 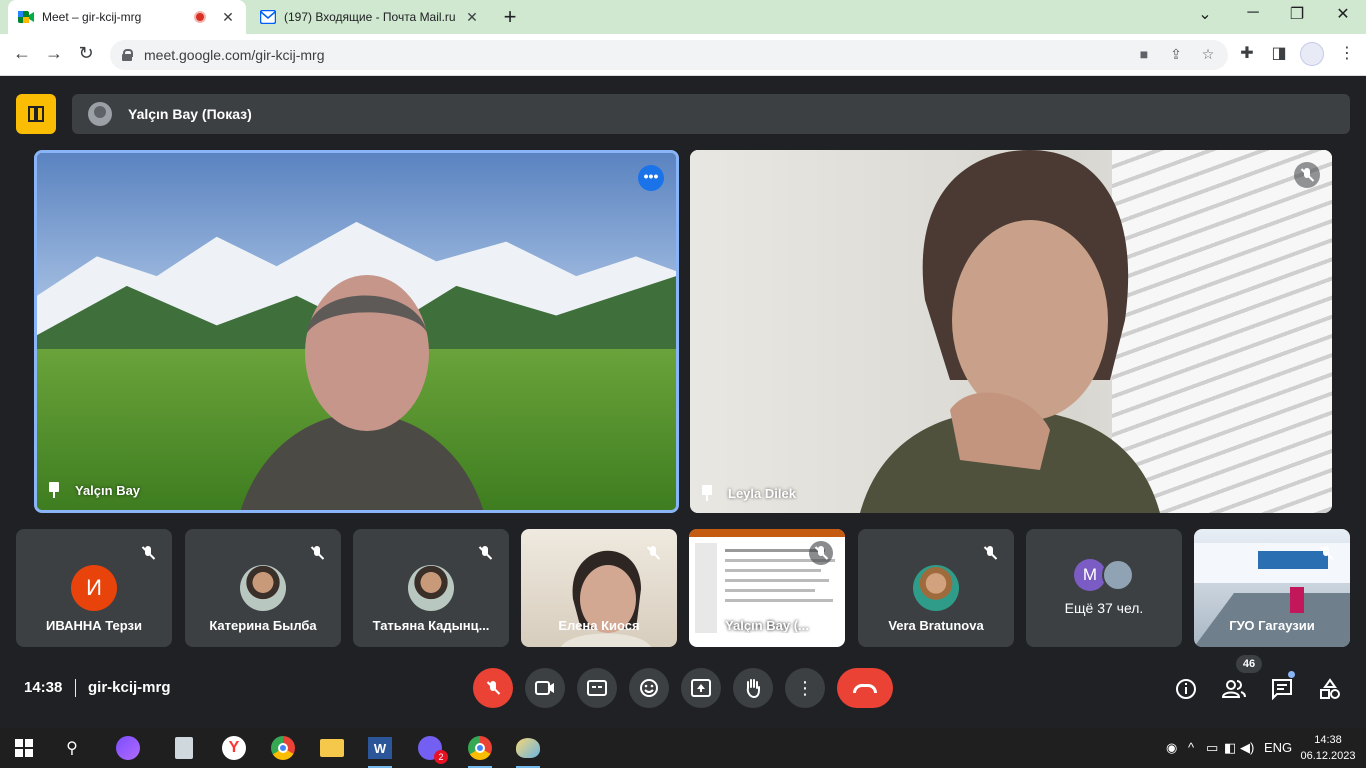 What do you see at coordinates (26, 17) in the screenshot?
I see `google-meet-icon` at bounding box center [26, 17].